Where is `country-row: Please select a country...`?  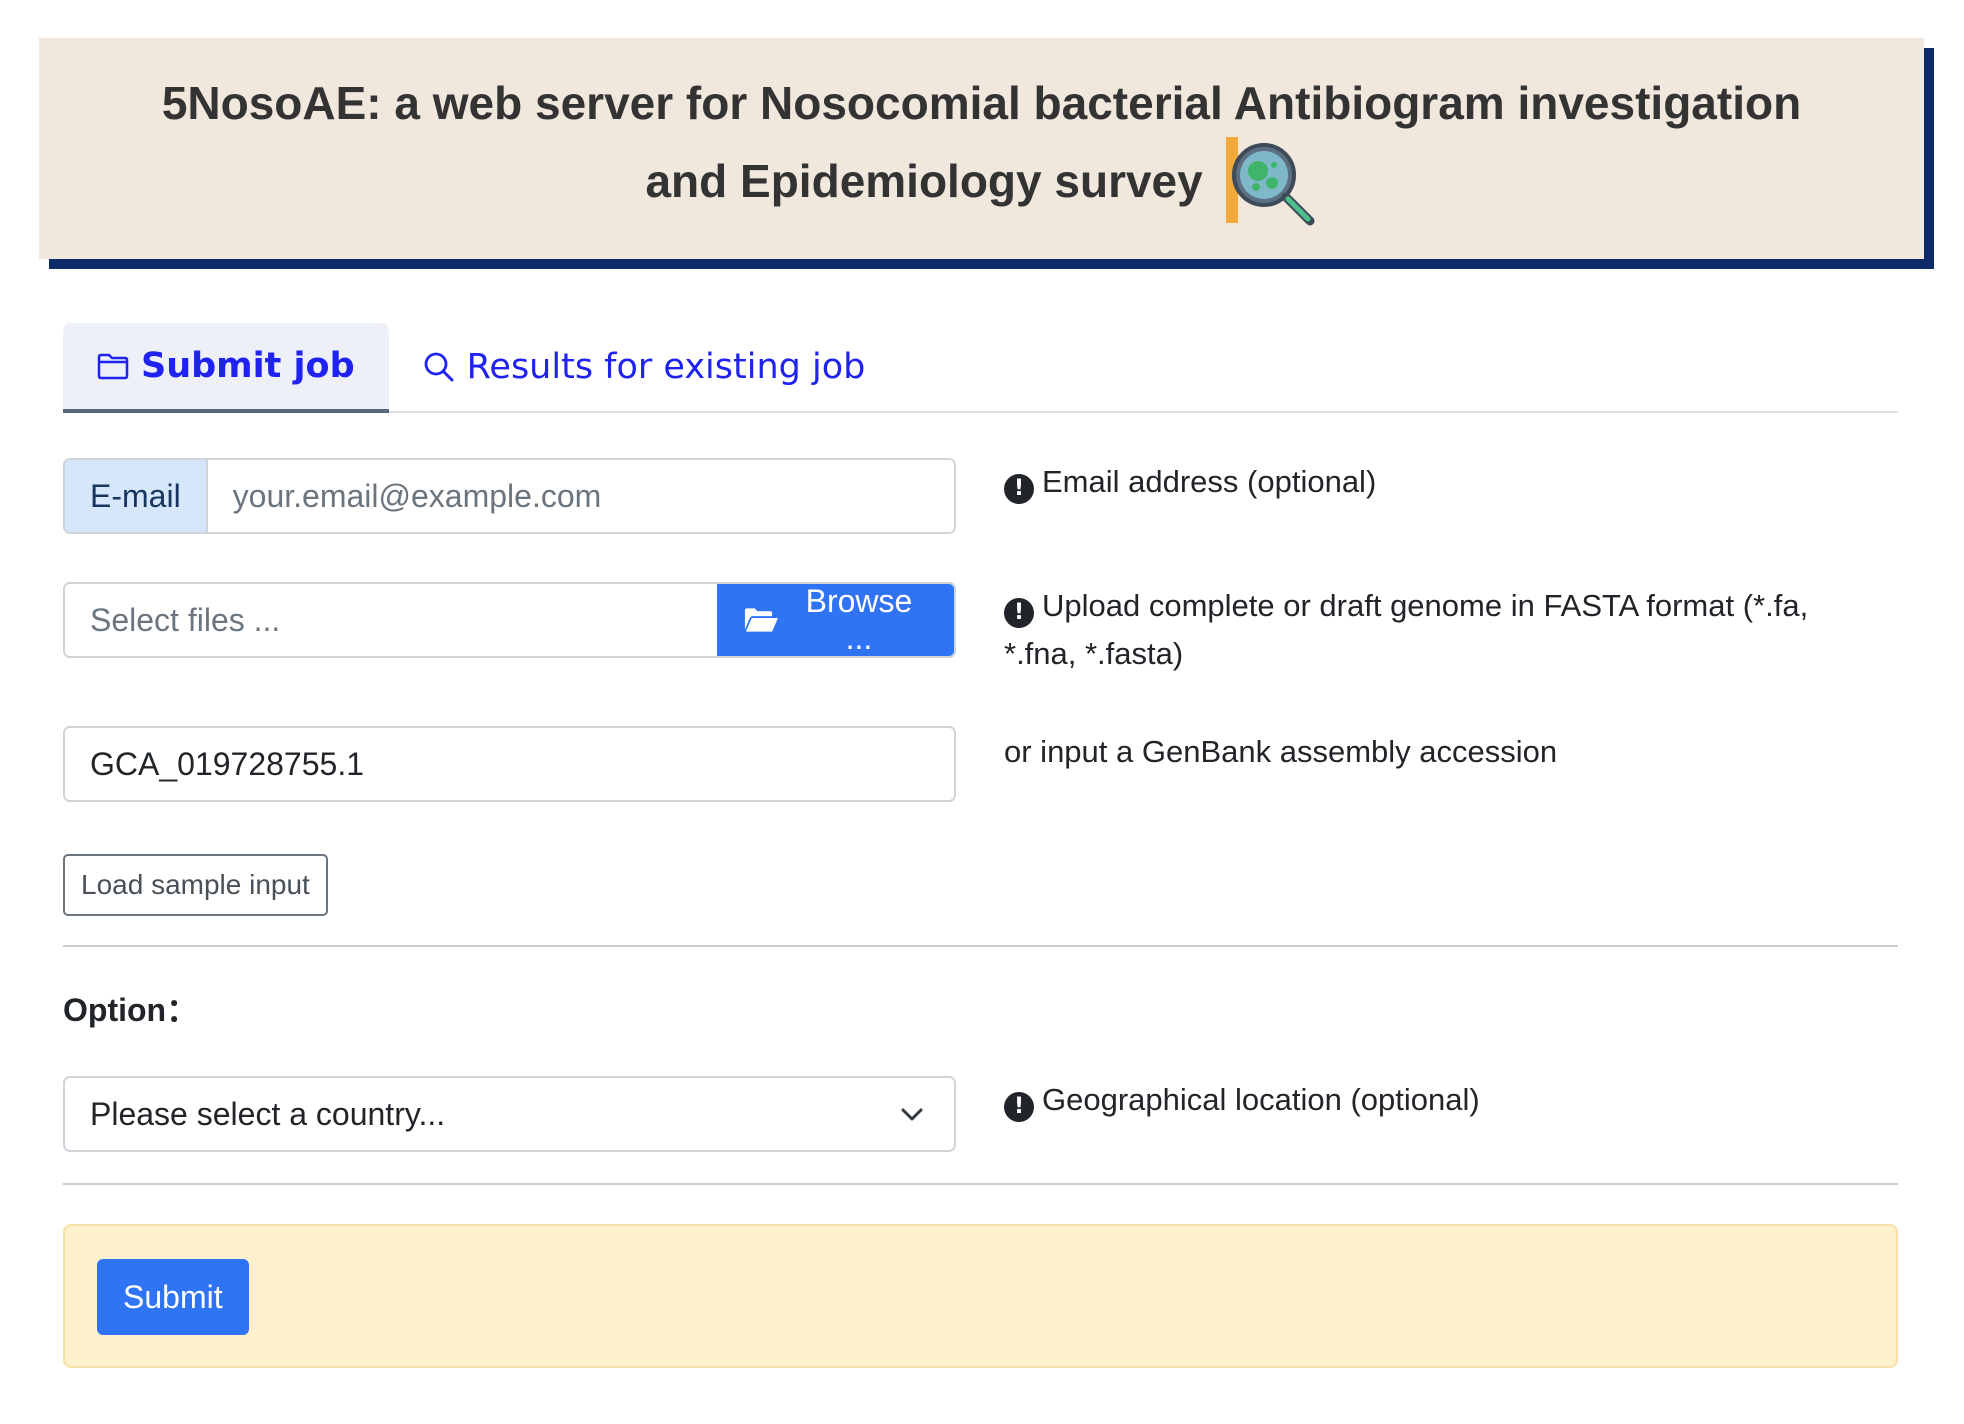 country-row: Please select a country... is located at coordinates (509, 1114).